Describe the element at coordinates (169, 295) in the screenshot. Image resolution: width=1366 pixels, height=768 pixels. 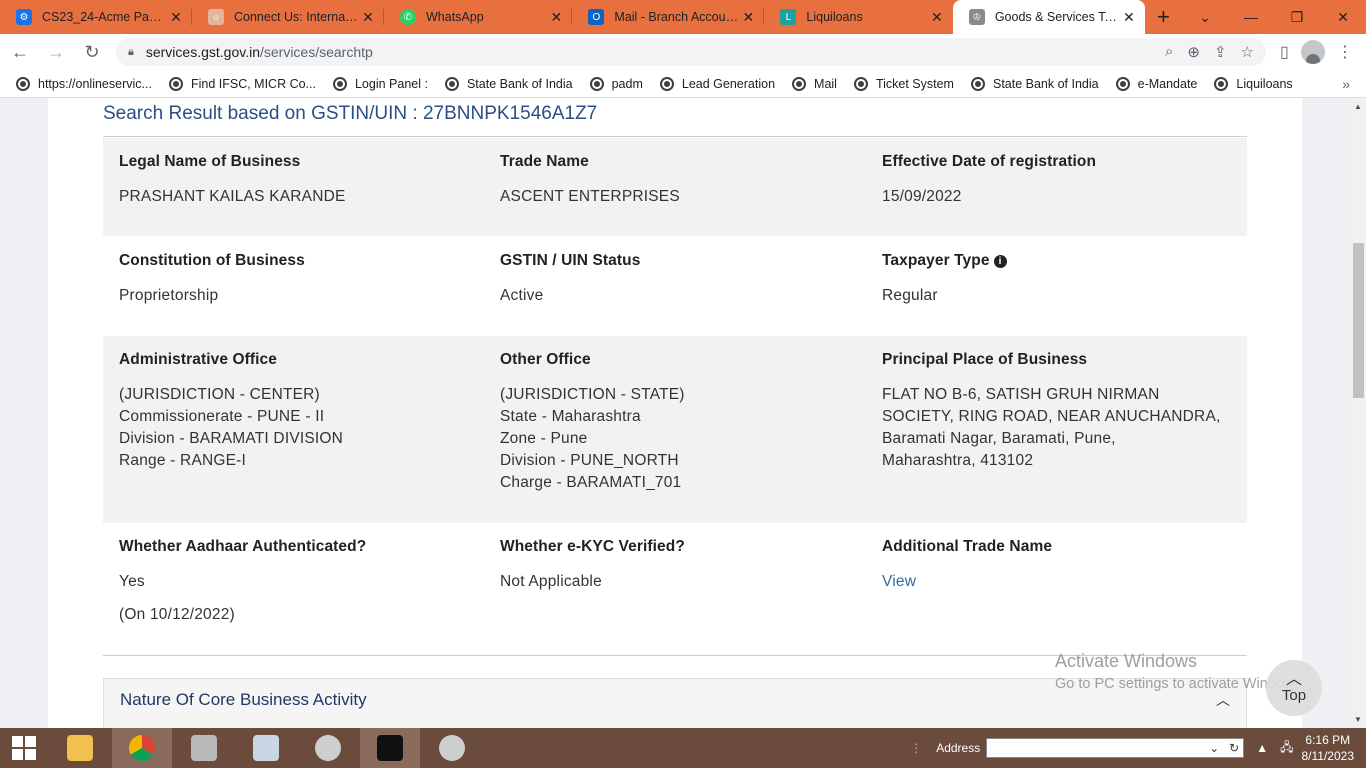
I see `field-value: Proprietorship` at that location.